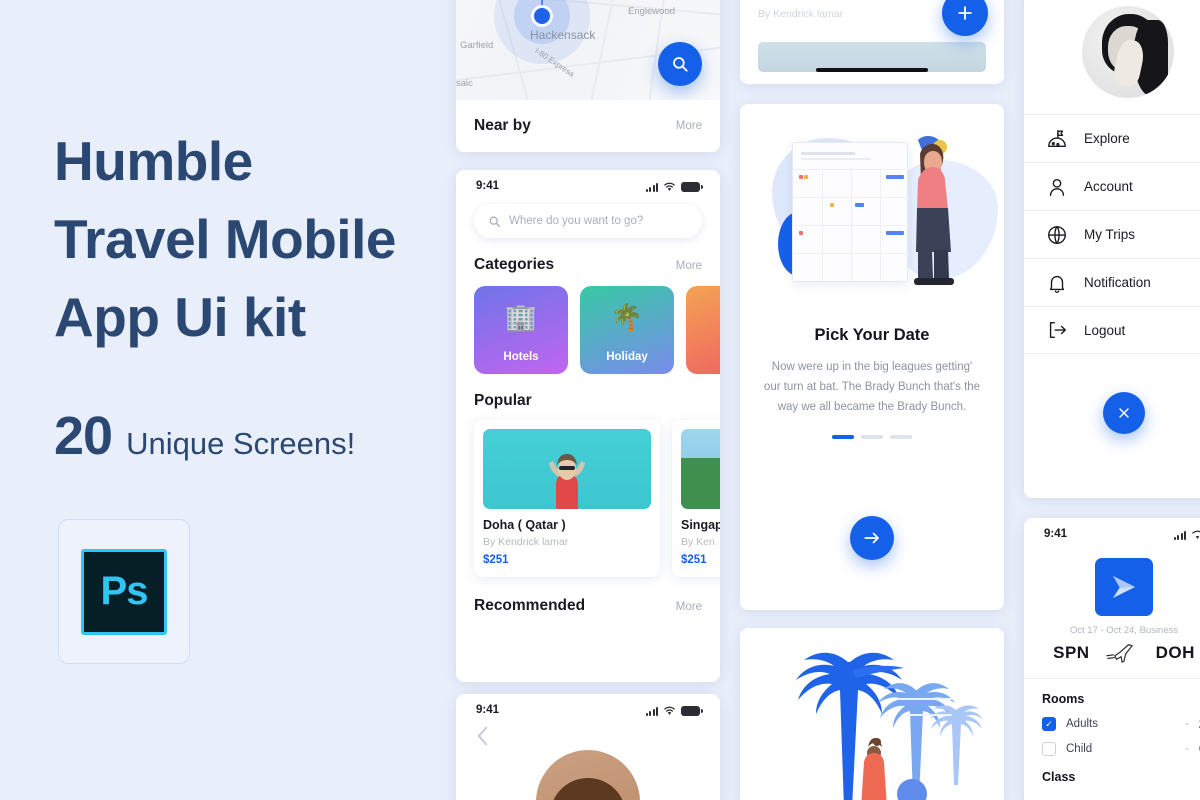 The image size is (1200, 800). What do you see at coordinates (872, 538) in the screenshot?
I see `next-button` at bounding box center [872, 538].